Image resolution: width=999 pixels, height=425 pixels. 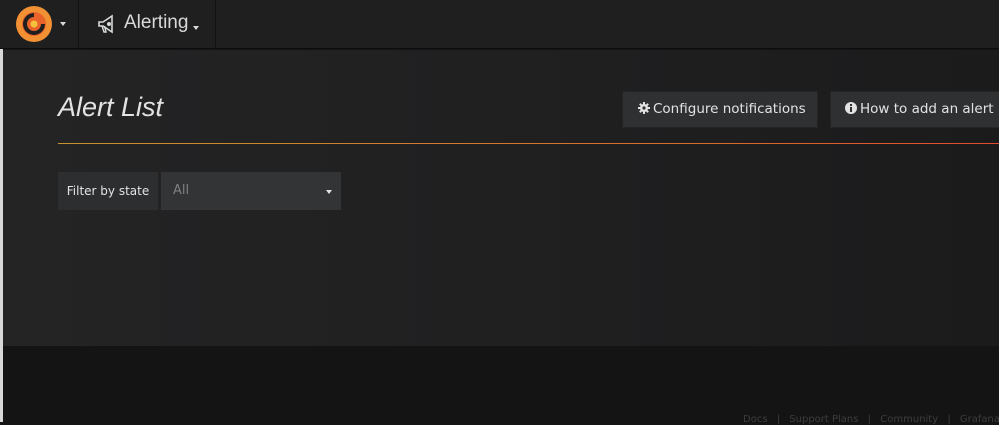 What do you see at coordinates (979, 419) in the screenshot?
I see `footer-link-grafana: Grafana` at bounding box center [979, 419].